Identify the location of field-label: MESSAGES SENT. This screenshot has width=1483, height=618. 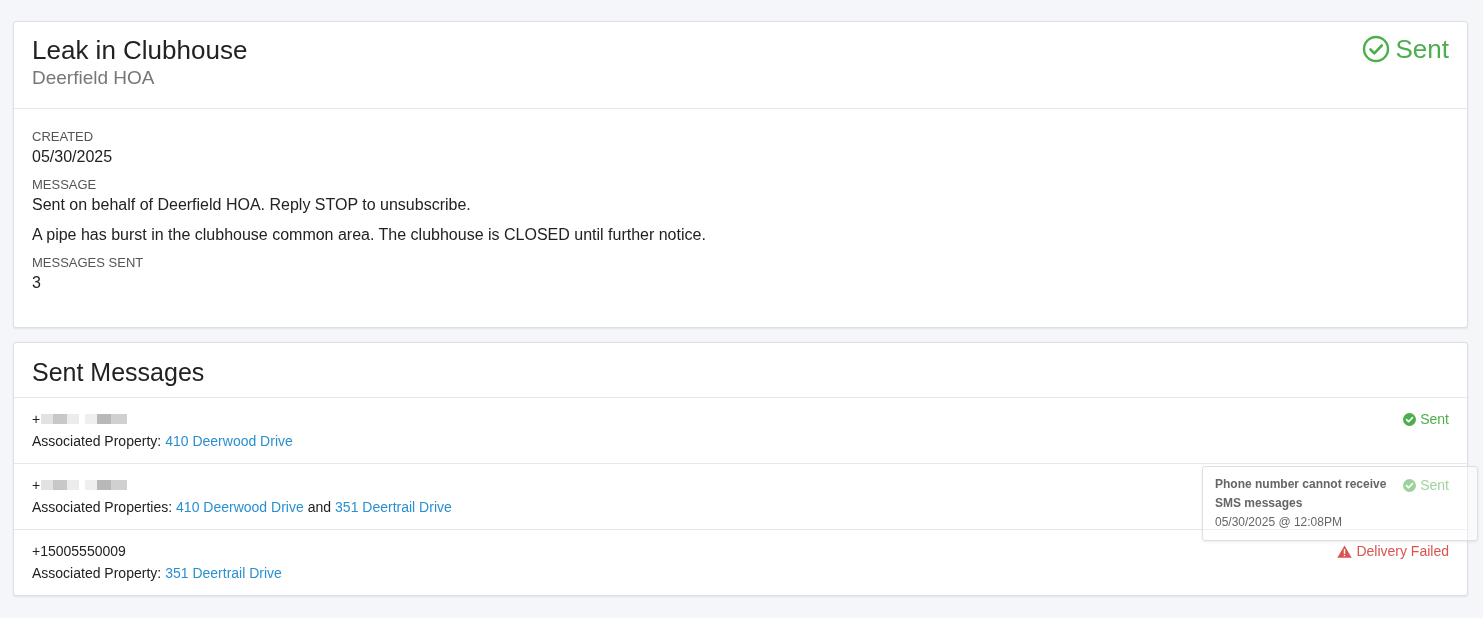
(88, 263).